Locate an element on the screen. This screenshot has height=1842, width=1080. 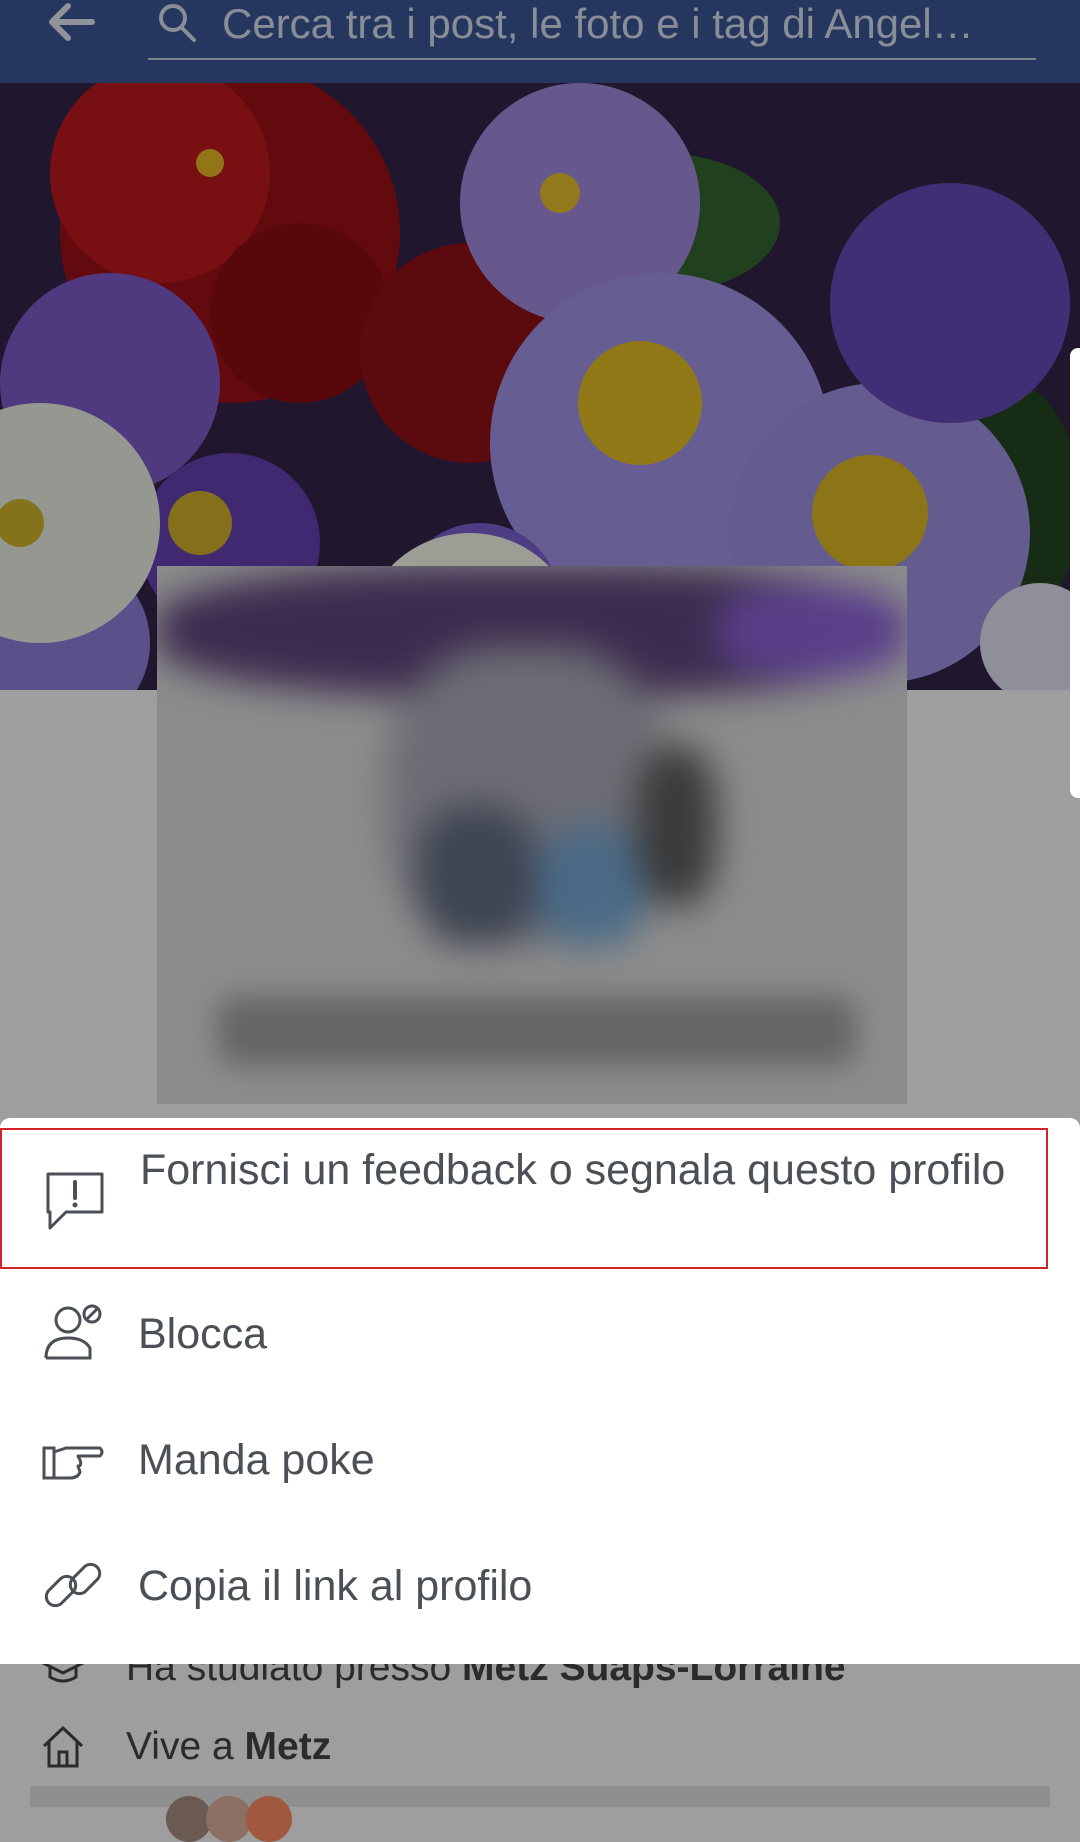
live-prefix: Vive a is located at coordinates (185, 1746).